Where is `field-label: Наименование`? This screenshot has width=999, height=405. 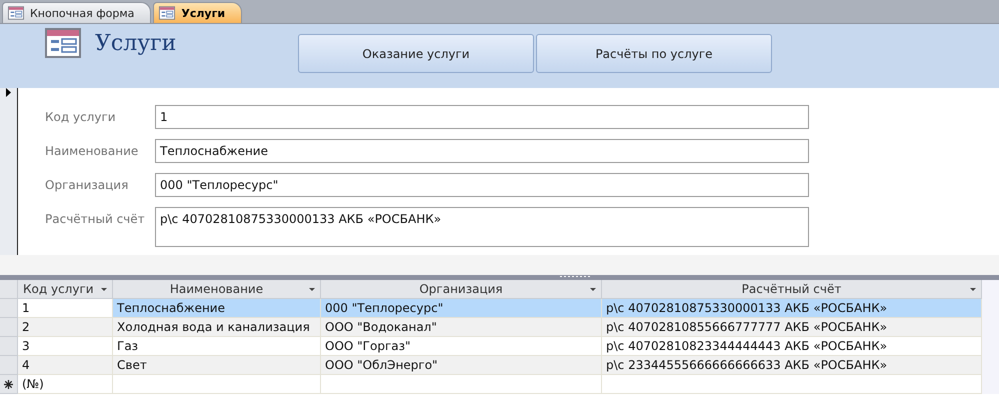 field-label: Наименование is located at coordinates (92, 151).